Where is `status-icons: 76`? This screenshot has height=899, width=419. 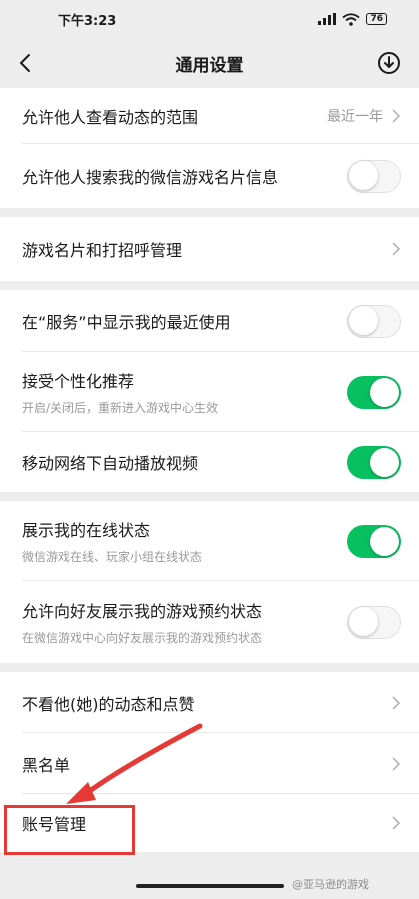 status-icons: 76 is located at coordinates (352, 19).